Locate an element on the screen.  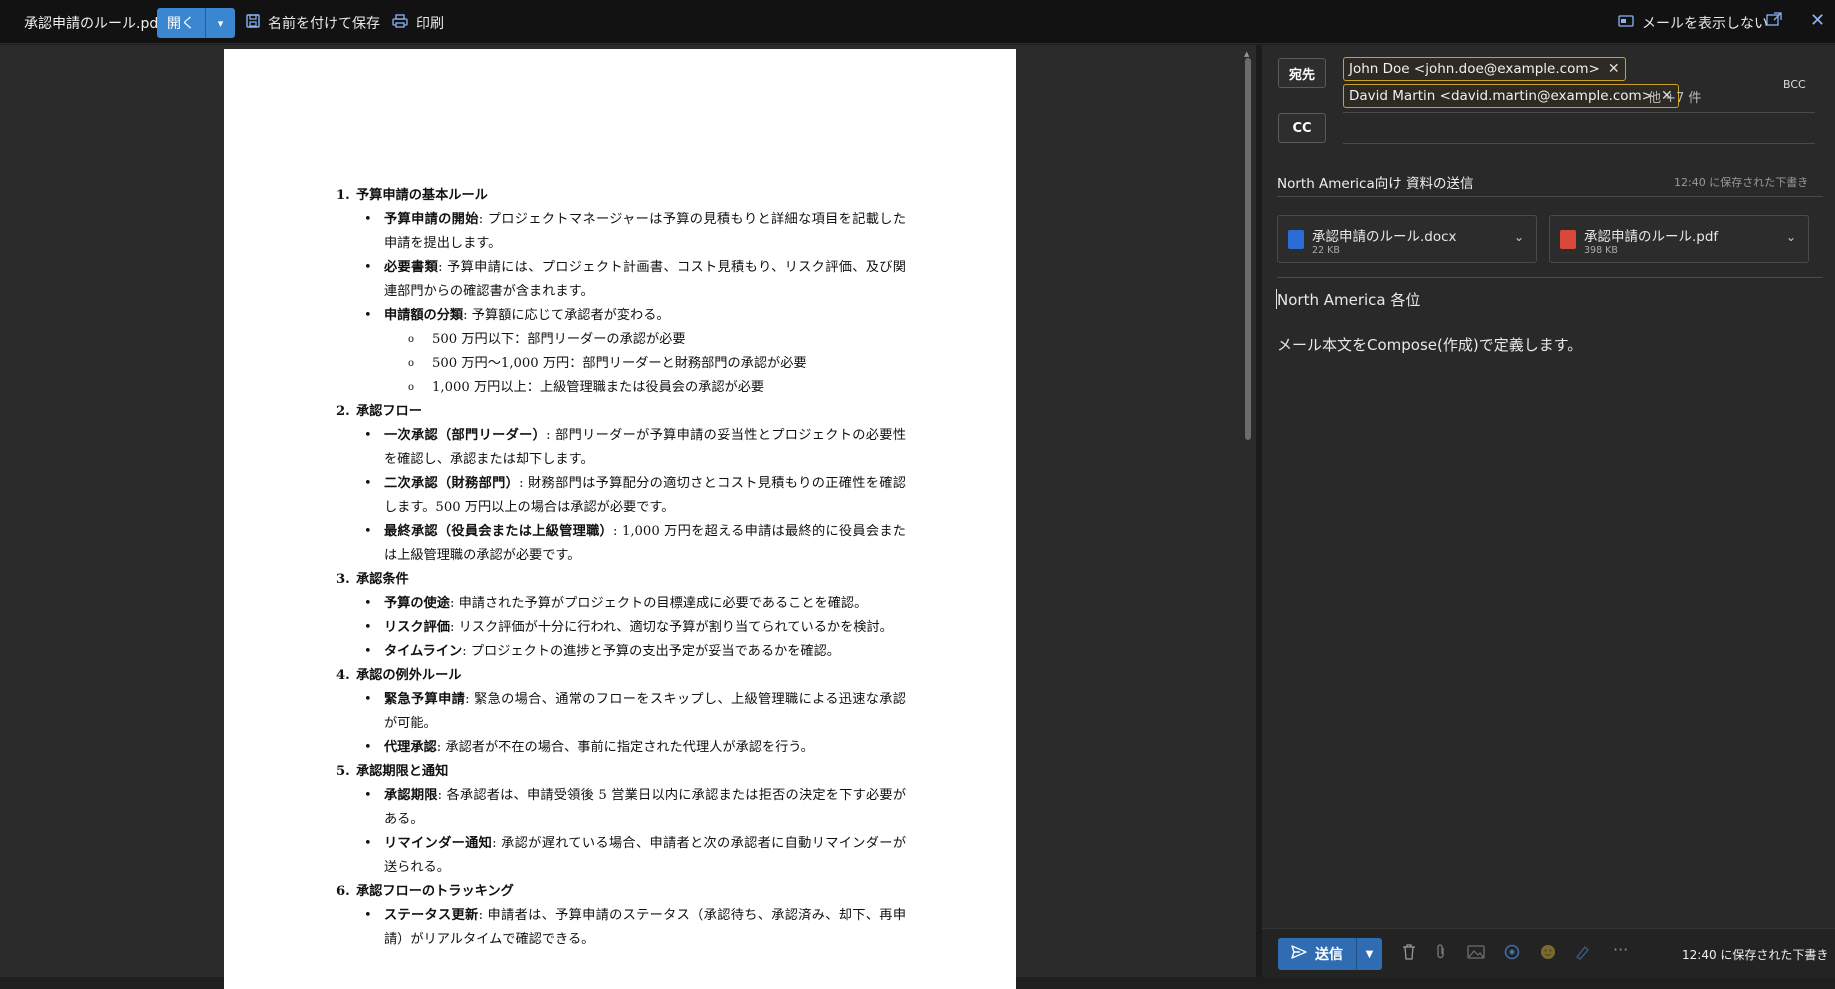
item-term: 予算の使途 is located at coordinates (417, 603).